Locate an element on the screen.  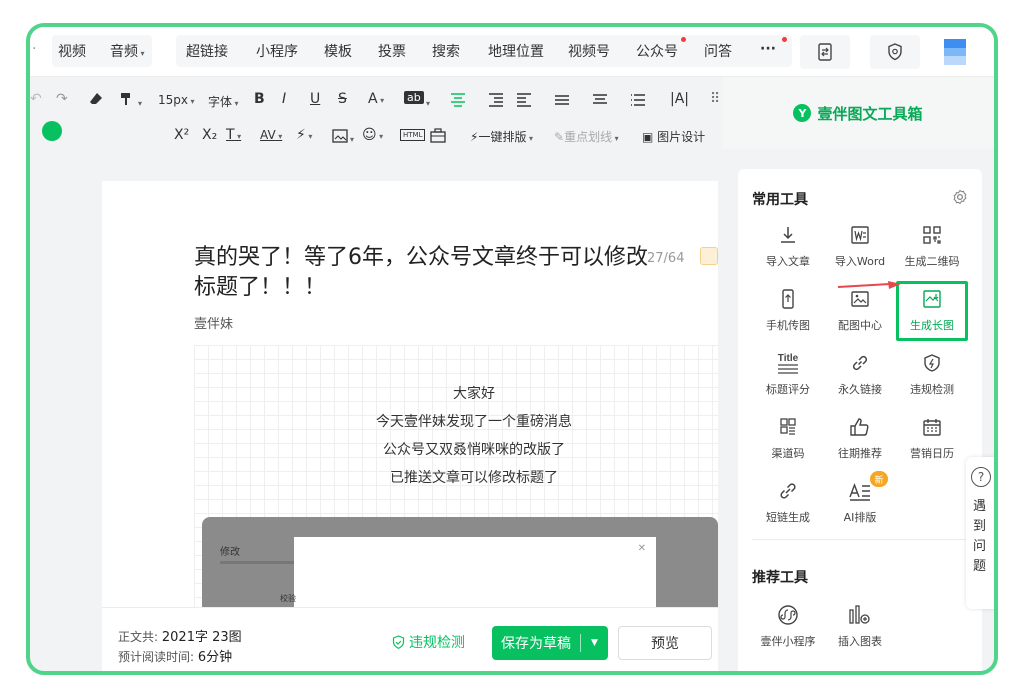
toolbar-overflow-left: · is located at coordinates (34, 49).